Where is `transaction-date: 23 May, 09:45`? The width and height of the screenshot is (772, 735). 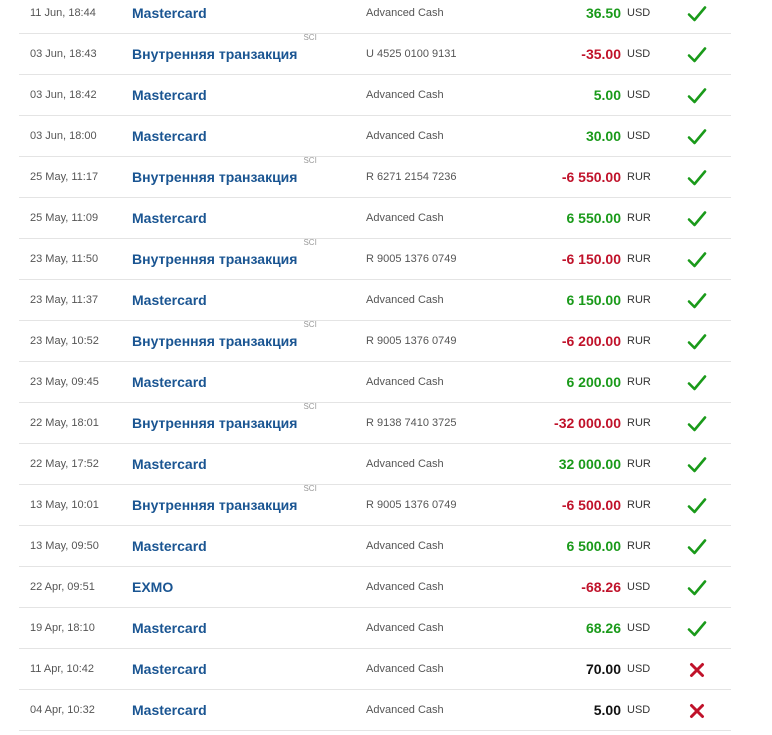 transaction-date: 23 May, 09:45 is located at coordinates (64, 382).